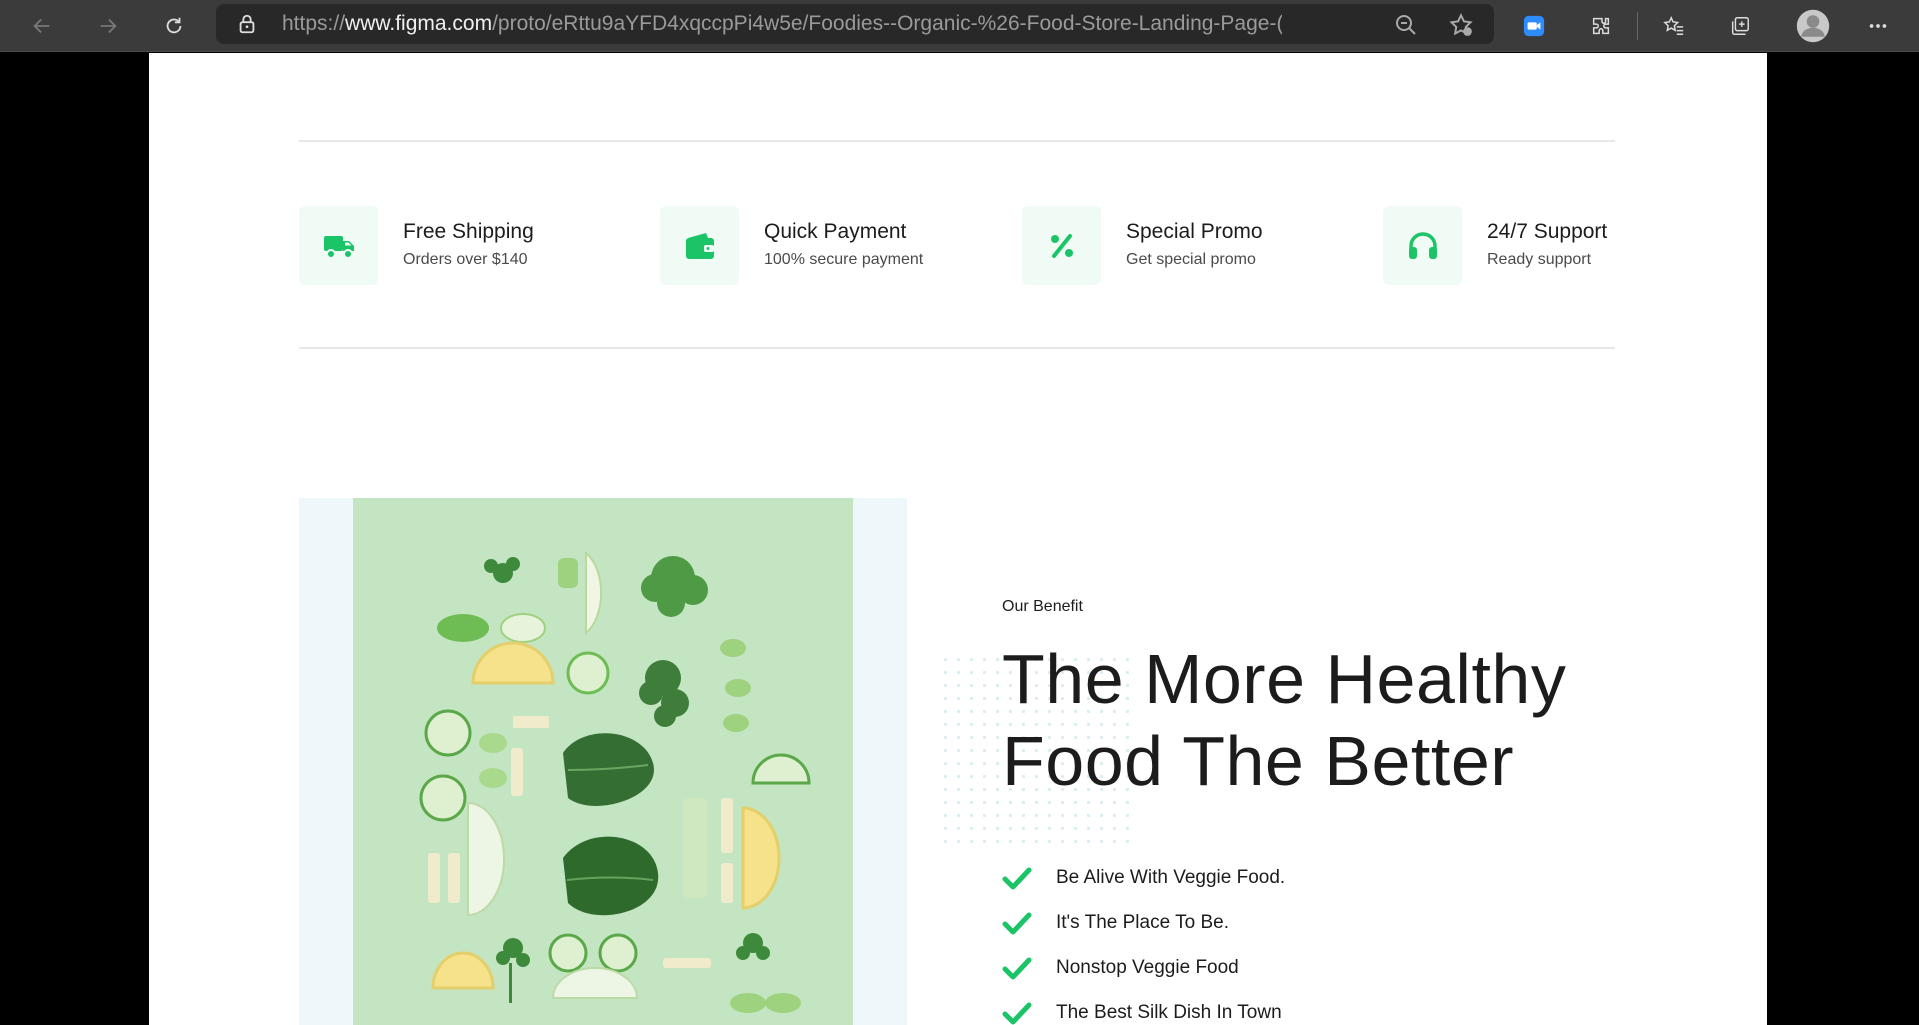 The image size is (1919, 1025). I want to click on feature-title: Free Shipping, so click(468, 231).